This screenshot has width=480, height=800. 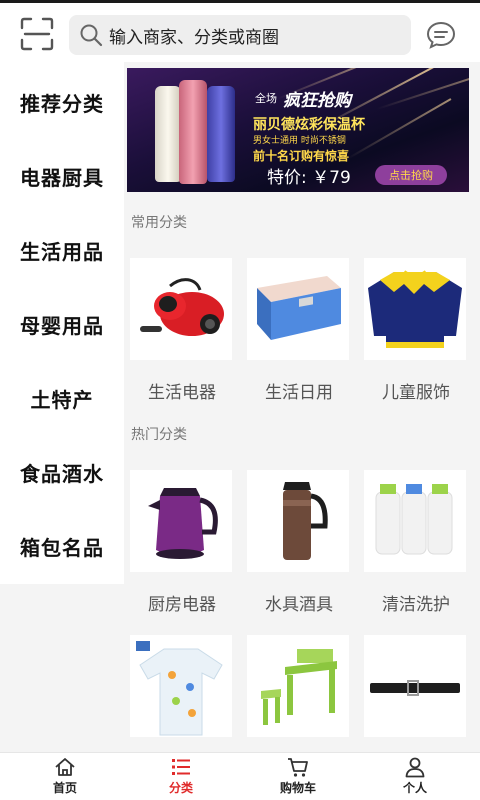 I want to click on category-item-kids-clothing: 儿童服饰, so click(x=416, y=330).